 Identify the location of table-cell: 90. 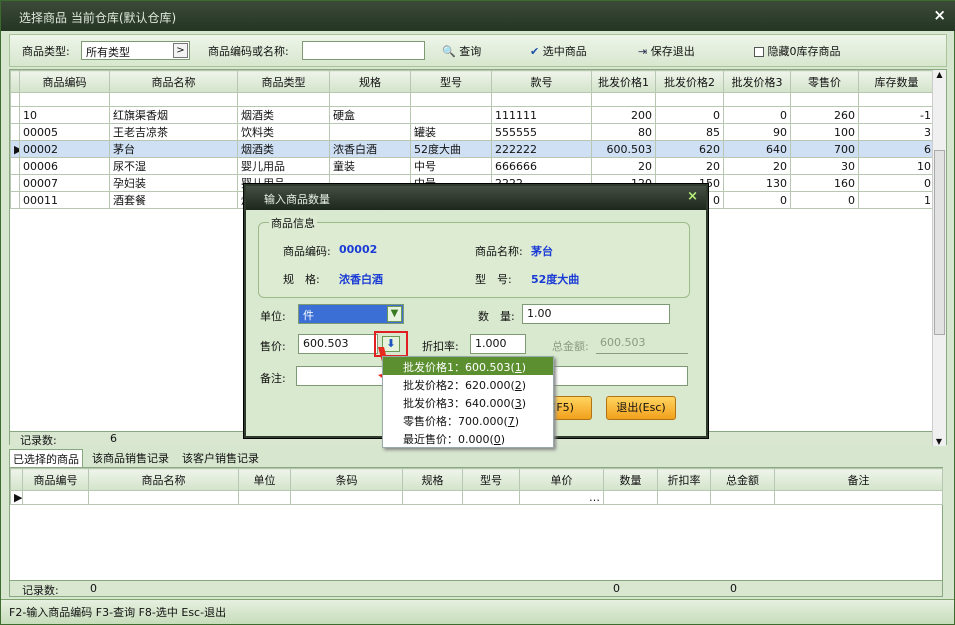
(757, 132).